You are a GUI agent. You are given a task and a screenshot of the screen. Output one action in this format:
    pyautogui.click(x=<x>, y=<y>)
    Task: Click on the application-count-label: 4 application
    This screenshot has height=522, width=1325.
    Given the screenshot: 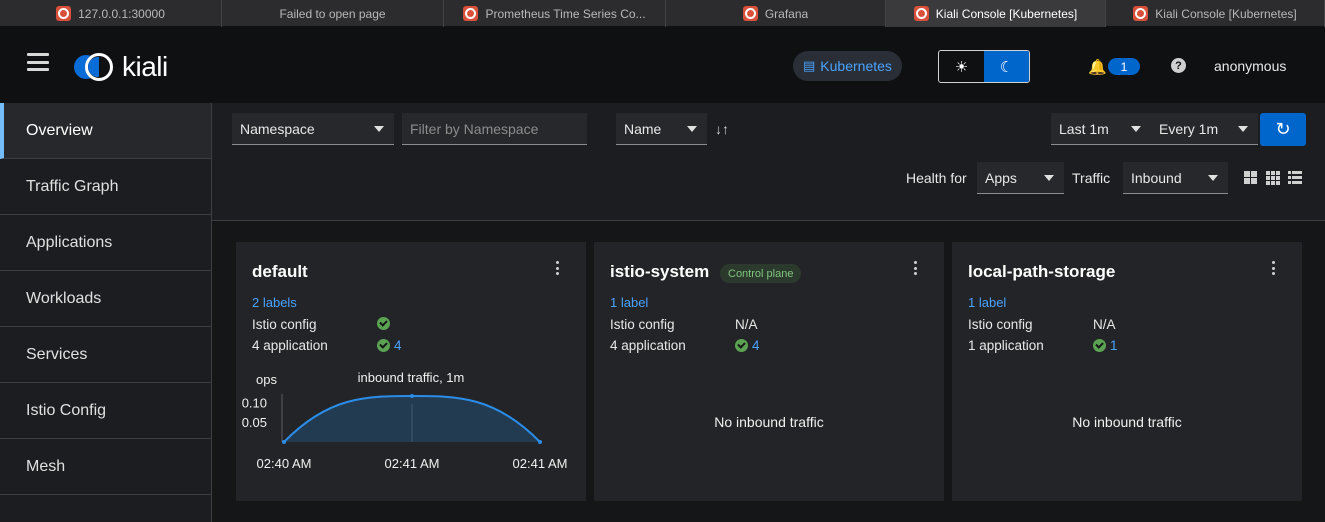 What is the action you would take?
    pyautogui.click(x=290, y=345)
    